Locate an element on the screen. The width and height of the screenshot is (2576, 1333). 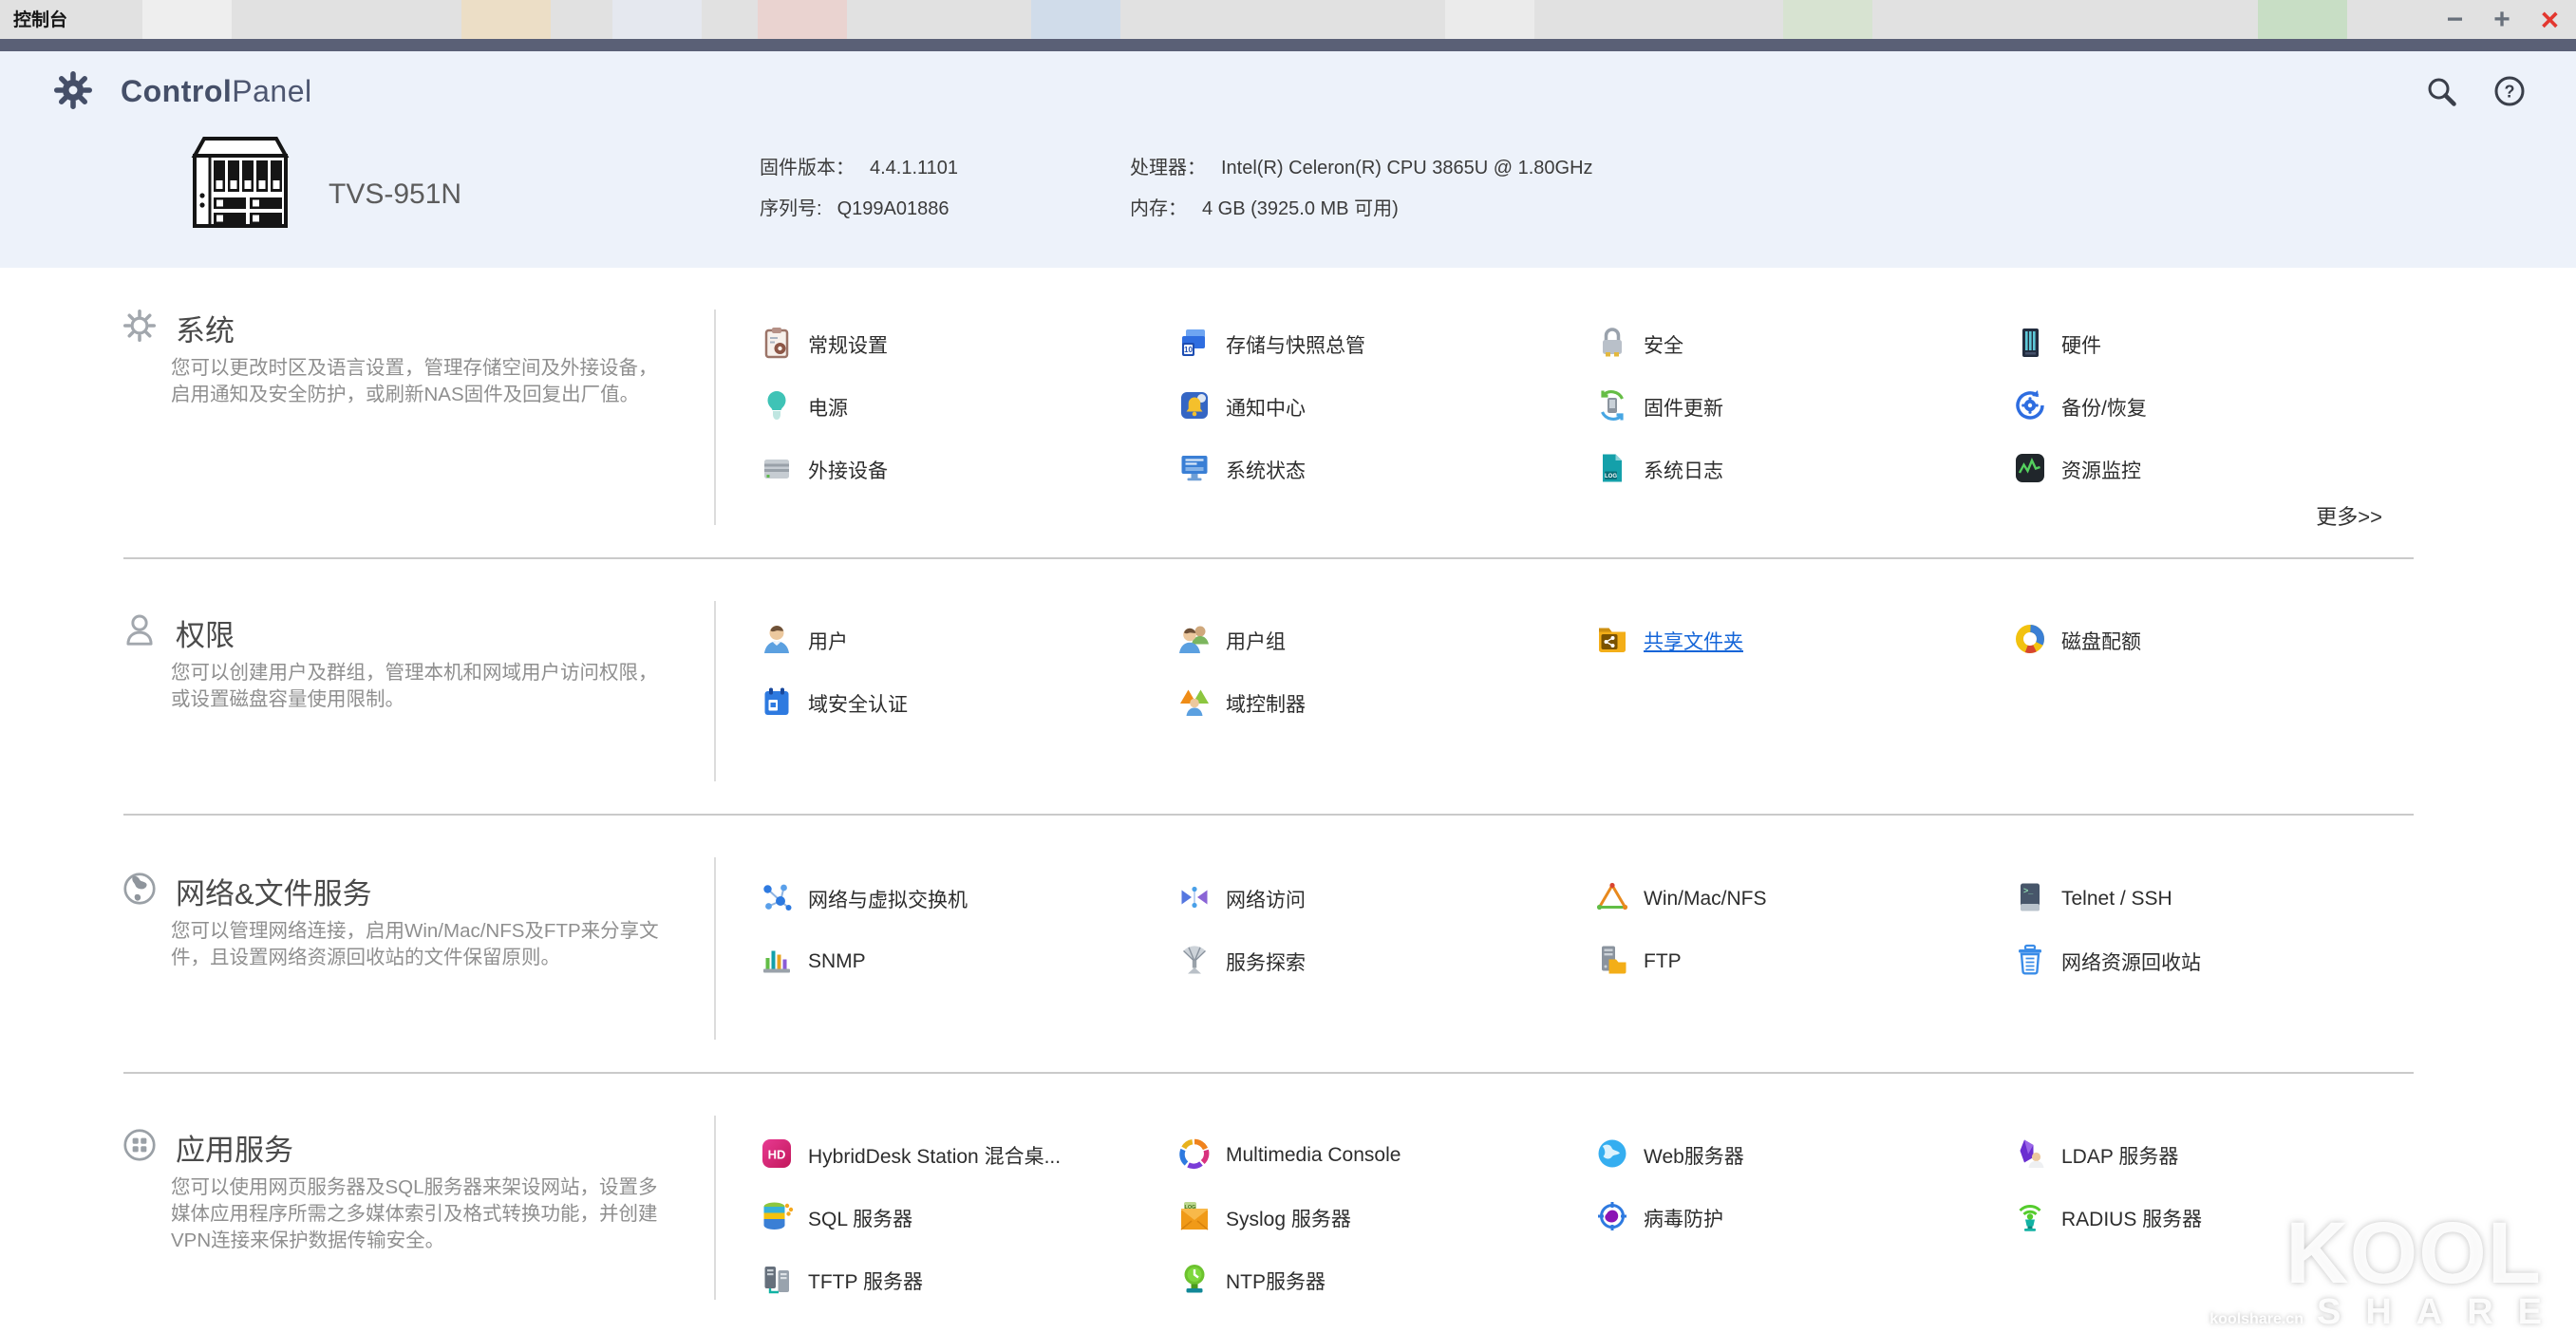
virtual-switch-icon is located at coordinates (777, 899).